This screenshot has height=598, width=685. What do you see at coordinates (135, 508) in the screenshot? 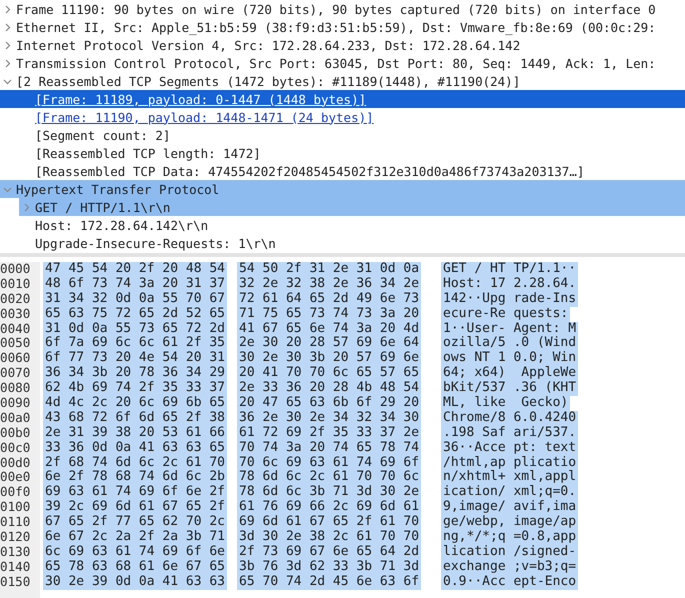
I see `hex-bytes: 39 2c 69 6d 61 67 65 2f` at bounding box center [135, 508].